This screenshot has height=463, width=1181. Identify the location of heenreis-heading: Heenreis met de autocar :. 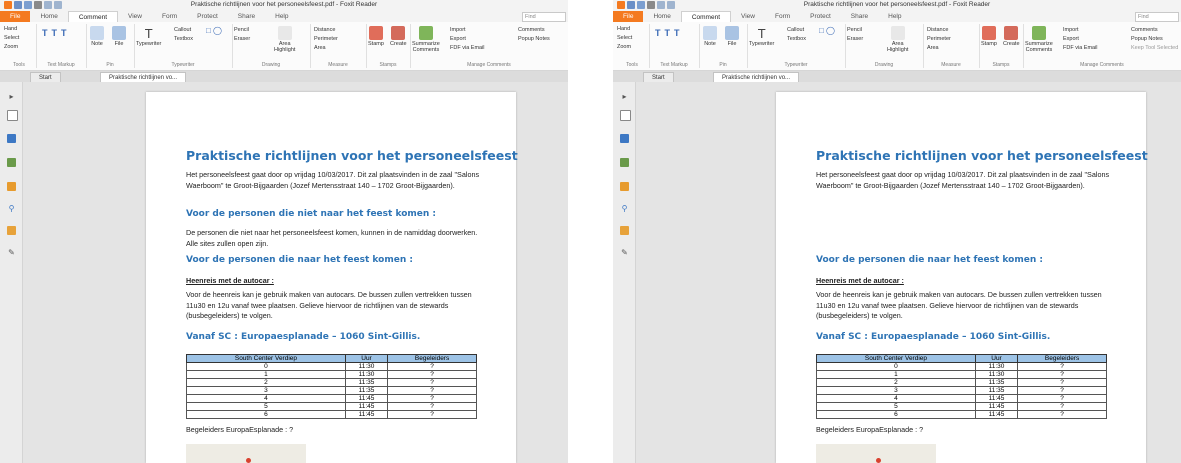
(860, 280).